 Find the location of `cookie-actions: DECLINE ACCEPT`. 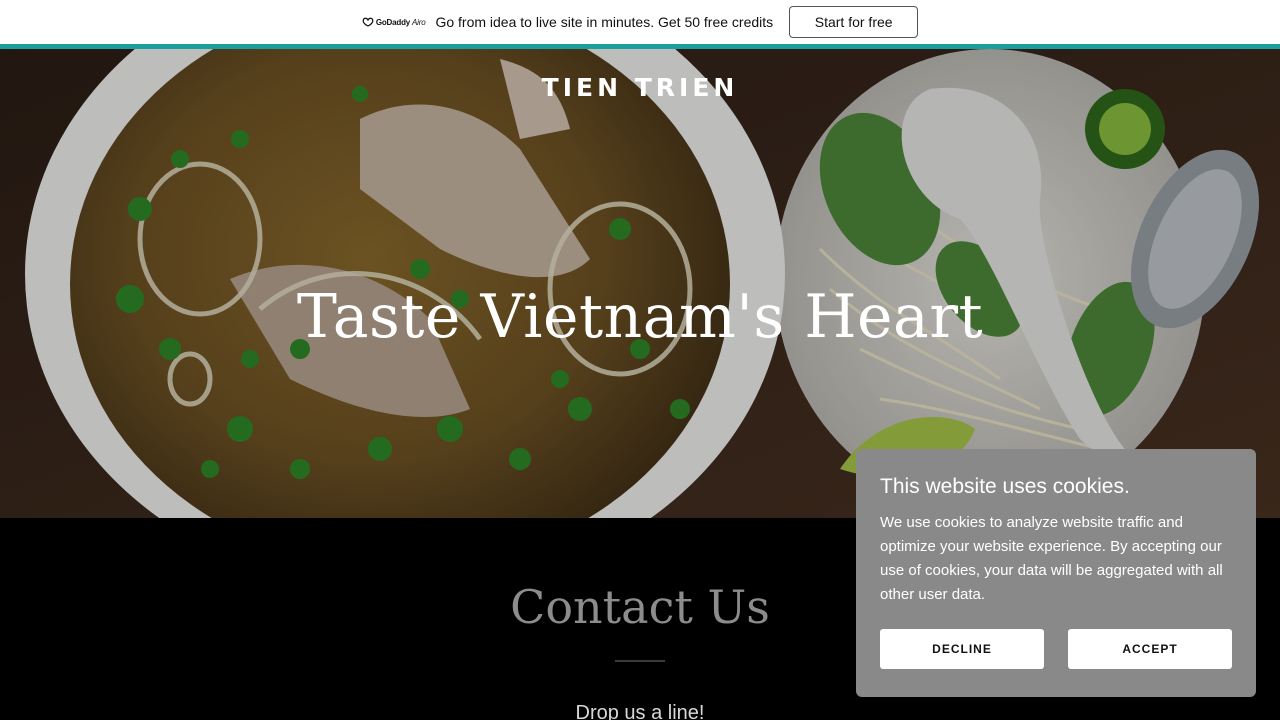

cookie-actions: DECLINE ACCEPT is located at coordinates (1056, 649).